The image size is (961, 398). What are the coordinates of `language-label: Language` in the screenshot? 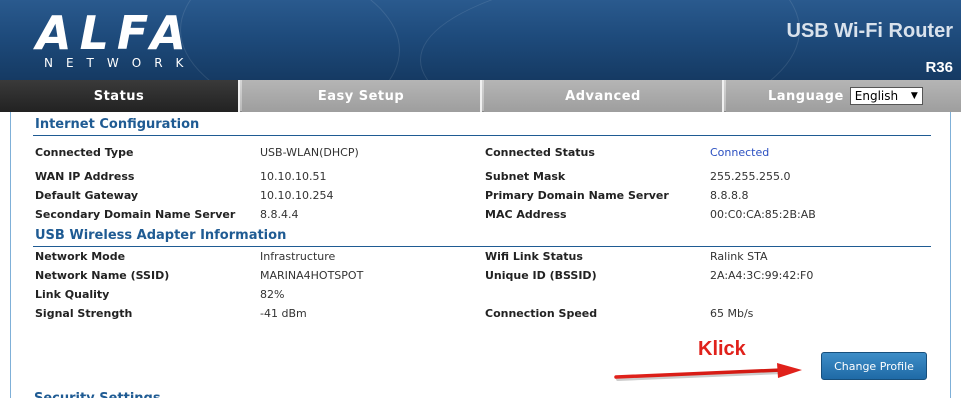 It's located at (806, 96).